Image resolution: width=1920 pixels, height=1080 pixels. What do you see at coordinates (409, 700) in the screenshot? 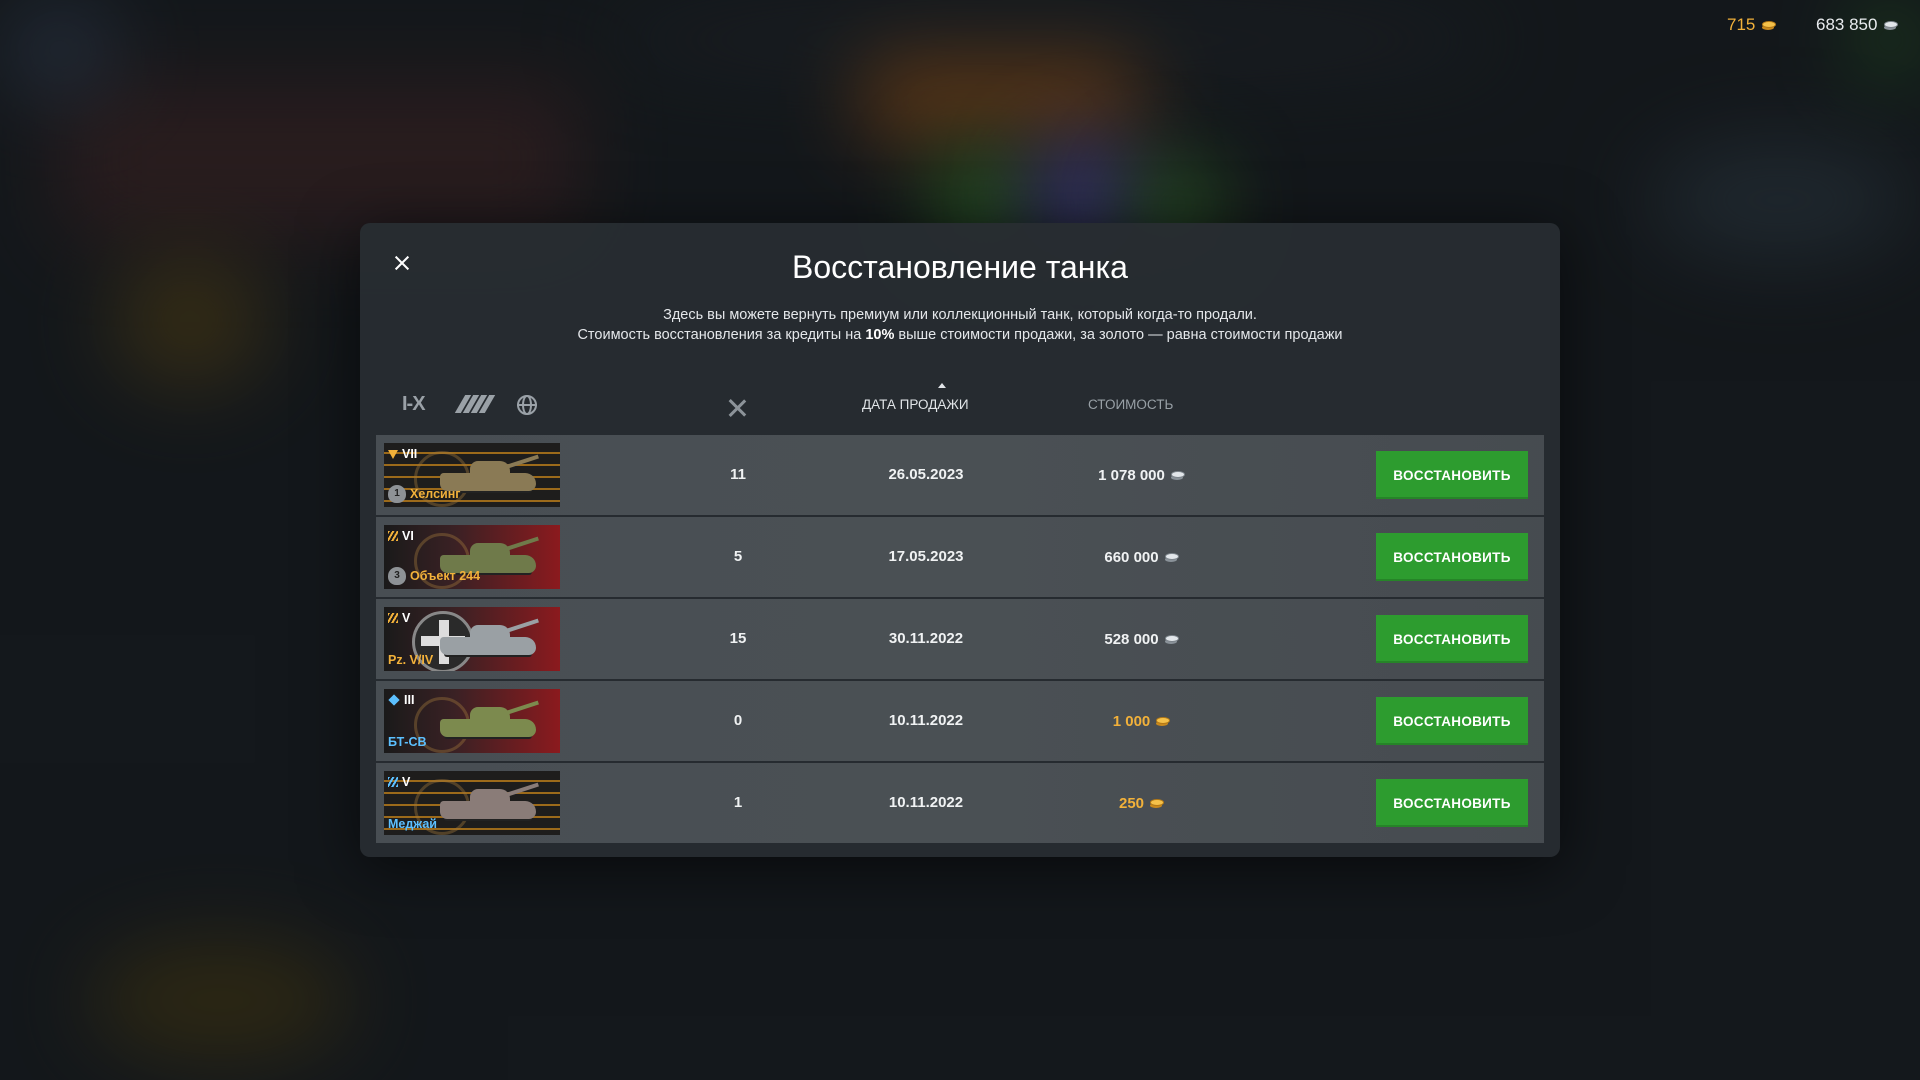
I see `tier-value: III` at bounding box center [409, 700].